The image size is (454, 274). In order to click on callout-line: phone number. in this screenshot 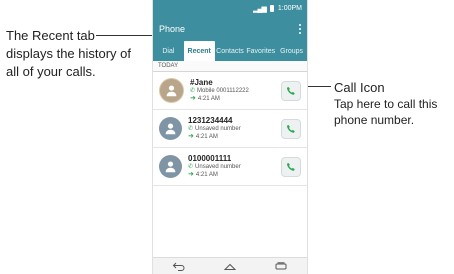, I will do `click(374, 120)`.